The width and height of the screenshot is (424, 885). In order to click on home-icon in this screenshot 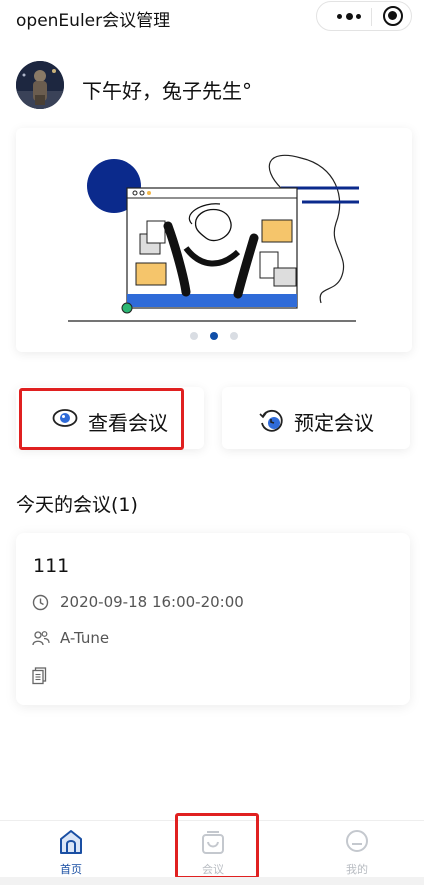, I will do `click(71, 844)`.